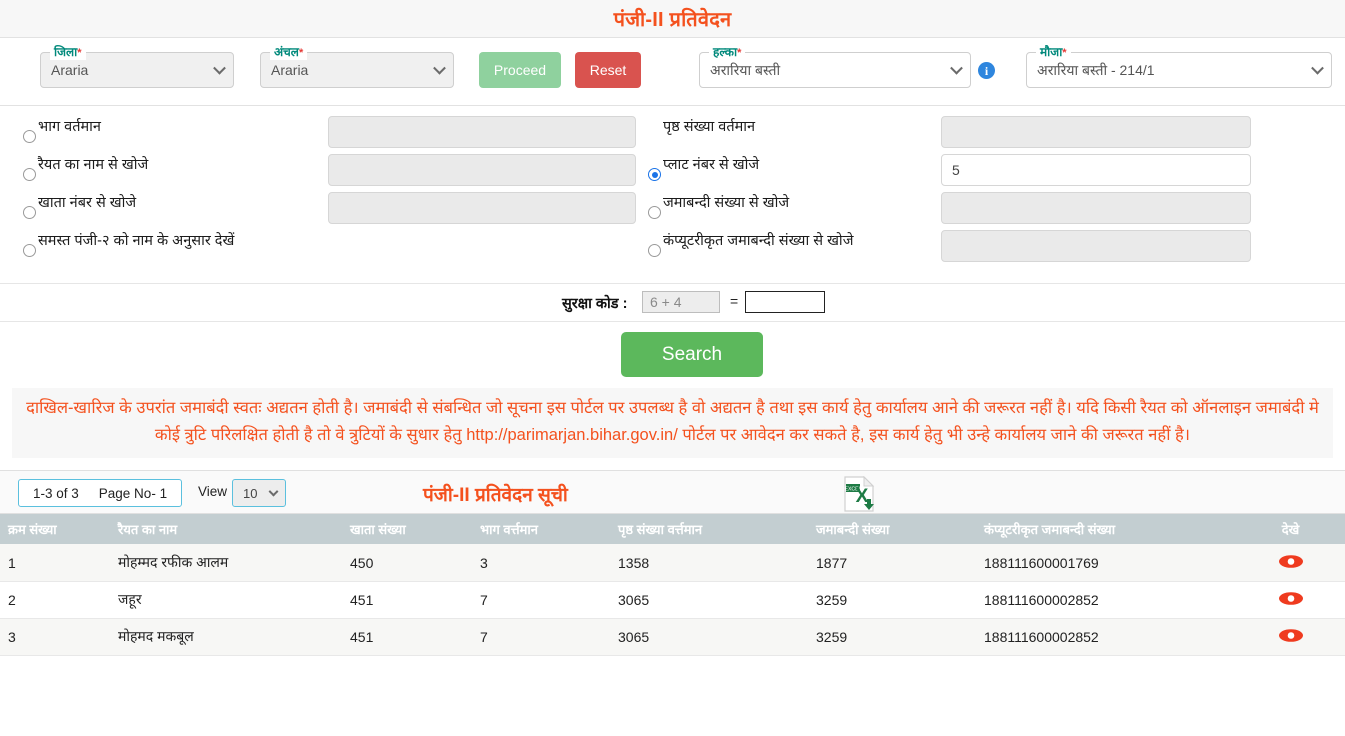  I want to click on svg-text: X, so click(862, 496).